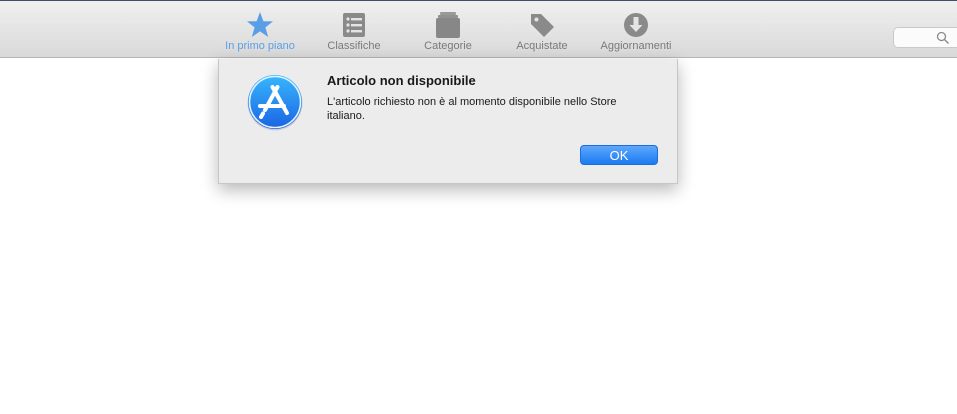  What do you see at coordinates (275, 103) in the screenshot?
I see `app-store-icon` at bounding box center [275, 103].